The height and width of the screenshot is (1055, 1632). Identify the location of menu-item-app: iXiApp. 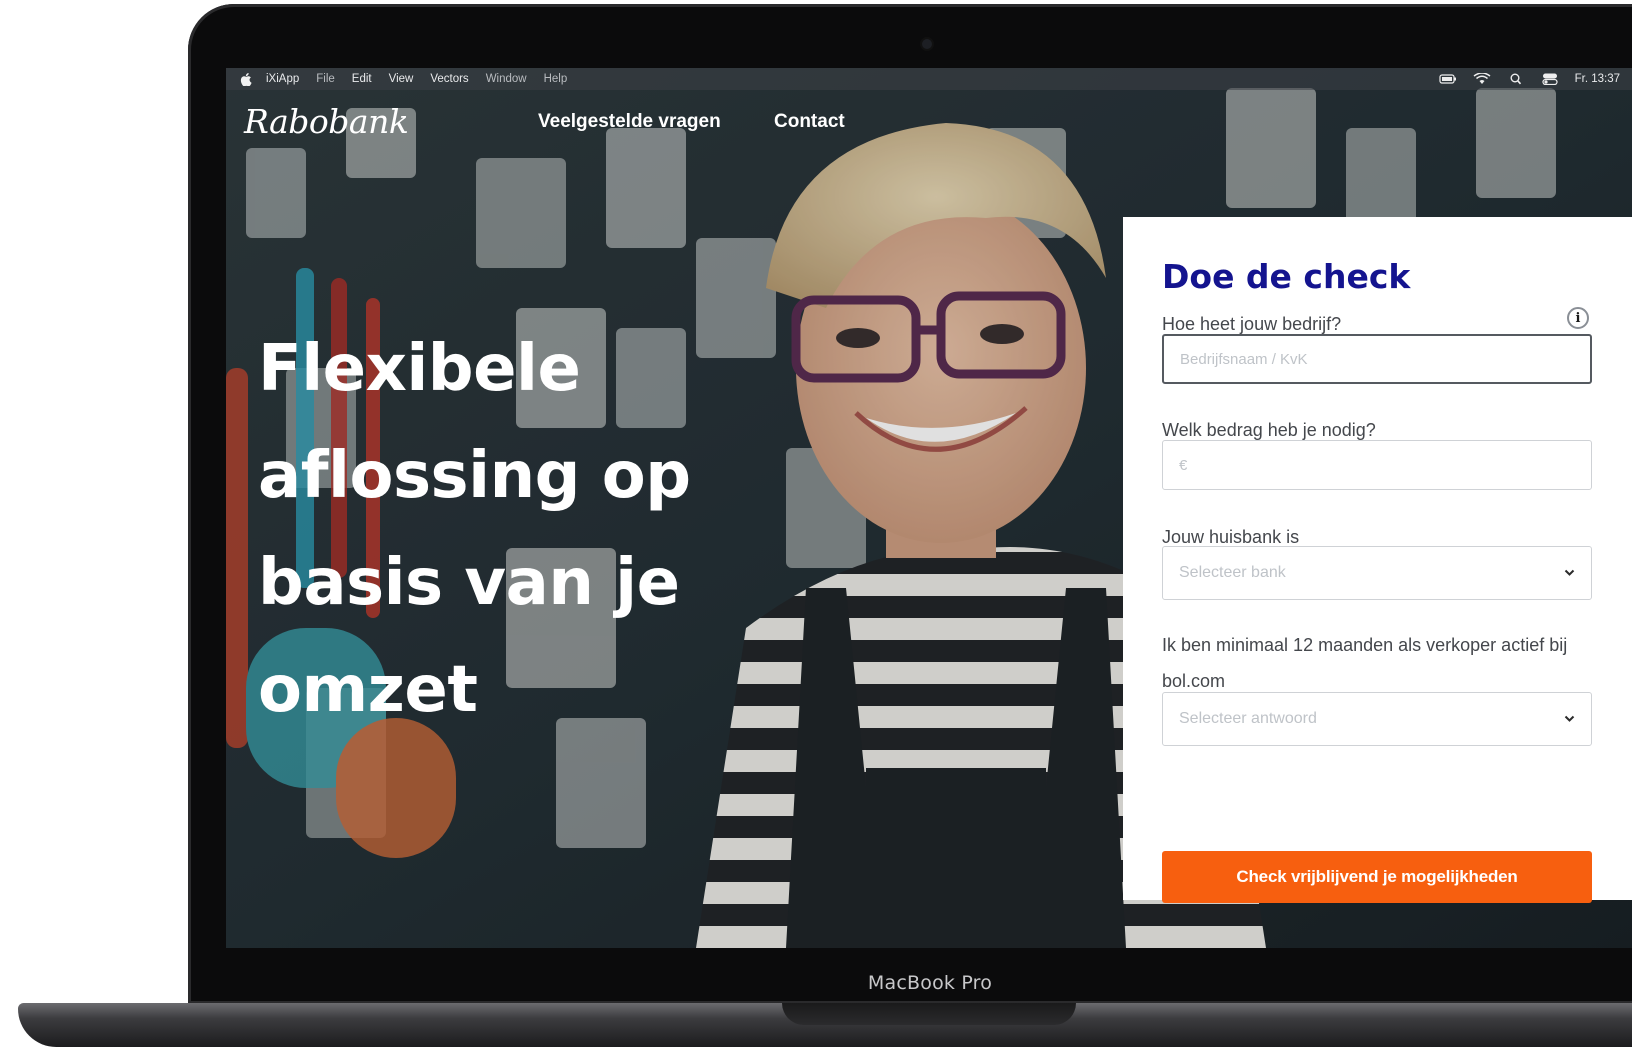
(282, 79).